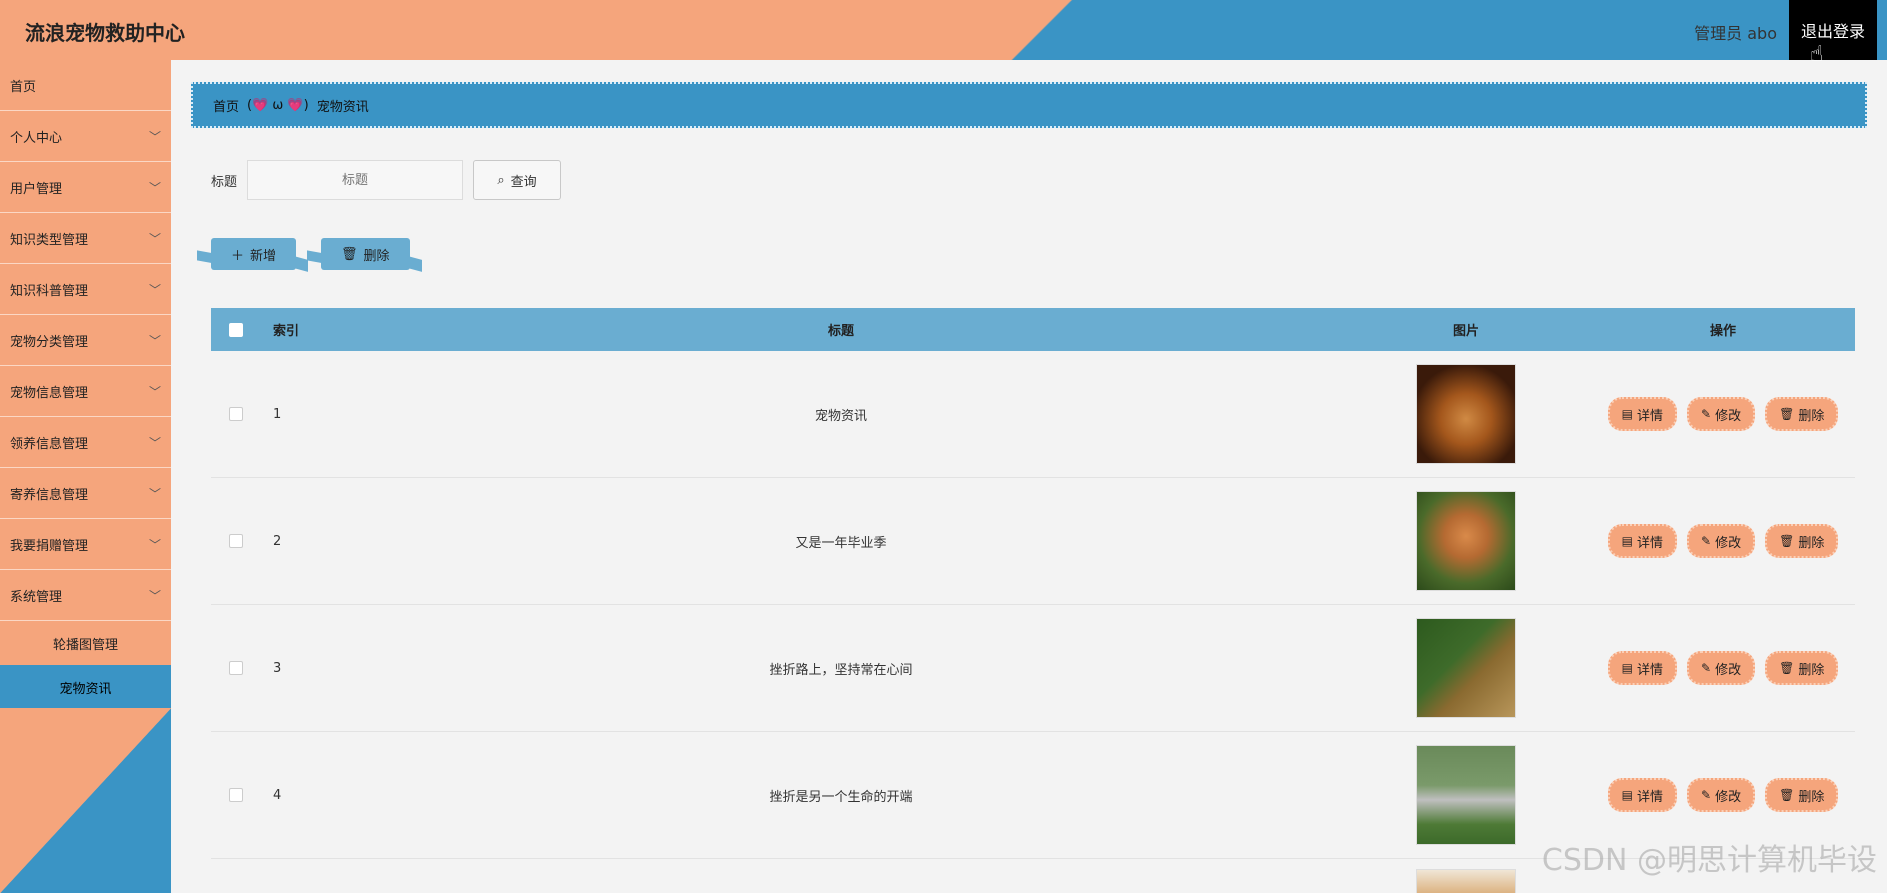 The image size is (1887, 893). Describe the element at coordinates (49, 240) in the screenshot. I see `sidebar-item-label: 知识类型管理` at that location.